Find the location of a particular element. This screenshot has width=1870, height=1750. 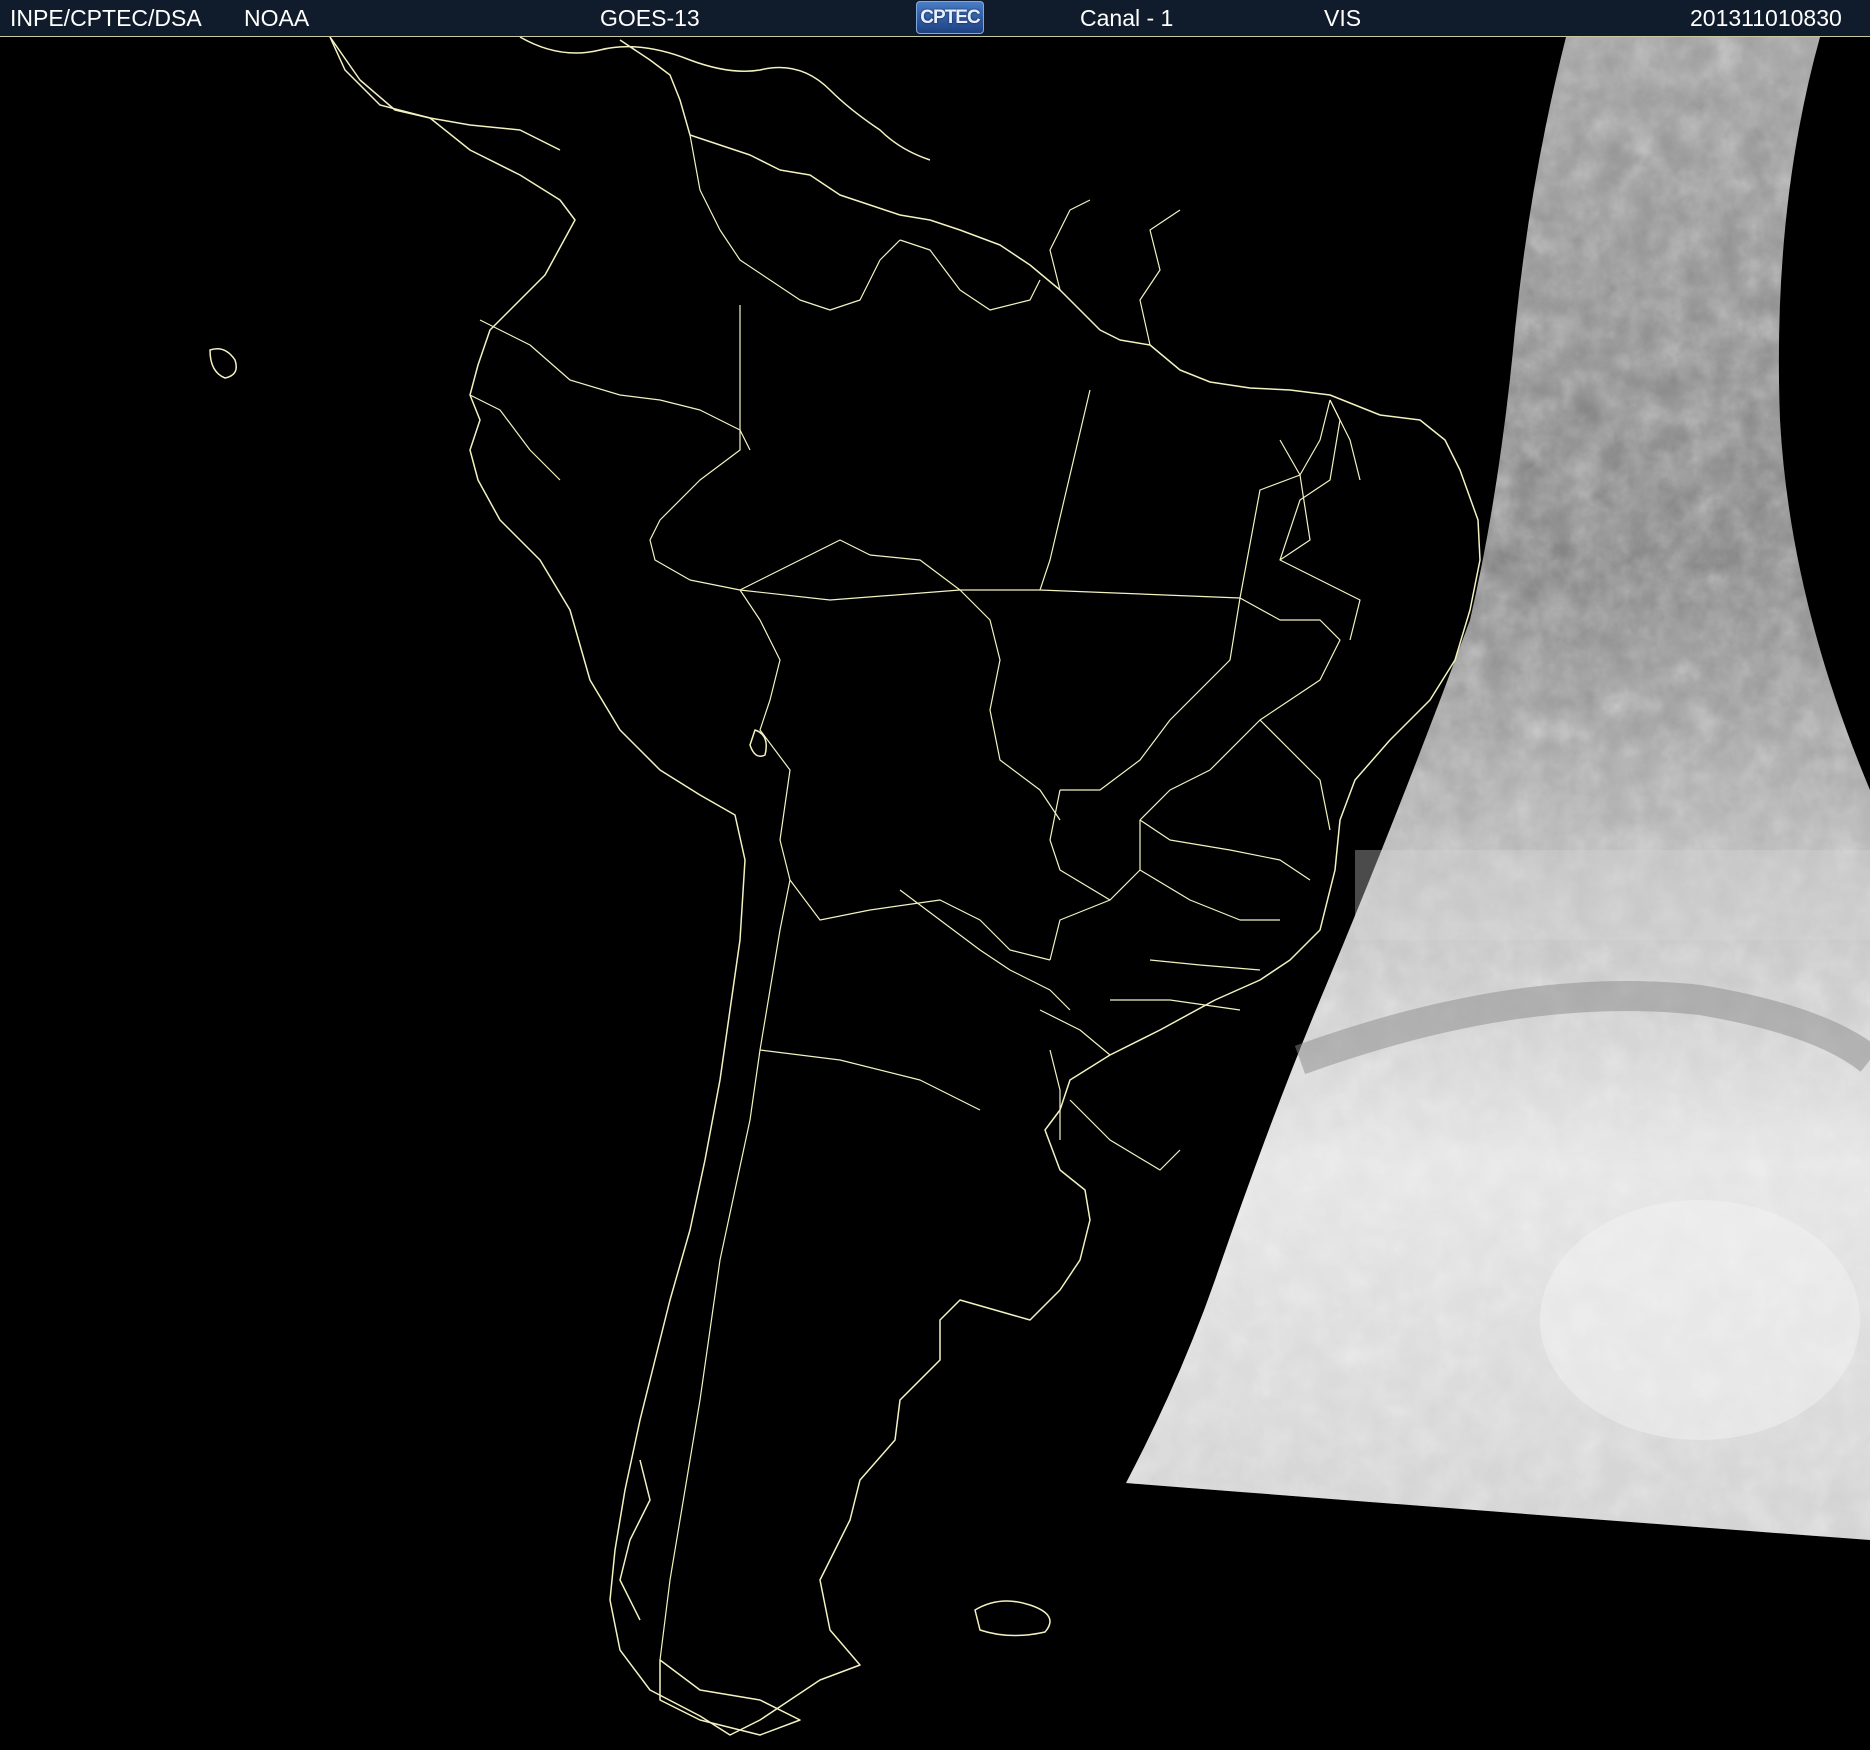

org-label: INPE/CPTEC/DSA is located at coordinates (106, 18).